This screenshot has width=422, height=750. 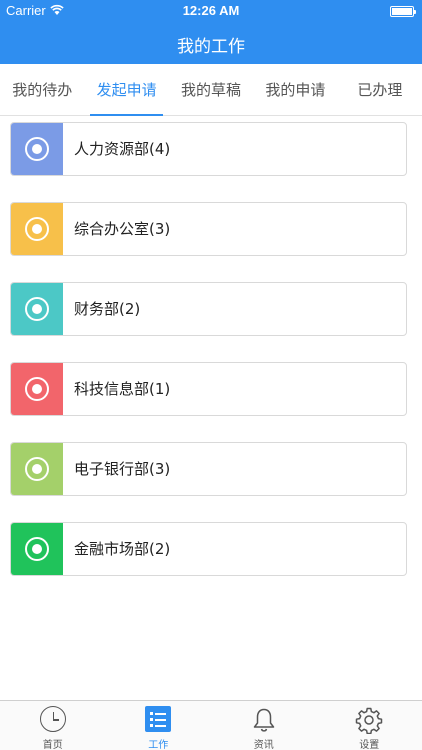 I want to click on department-label: 财务部(2), so click(x=107, y=309).